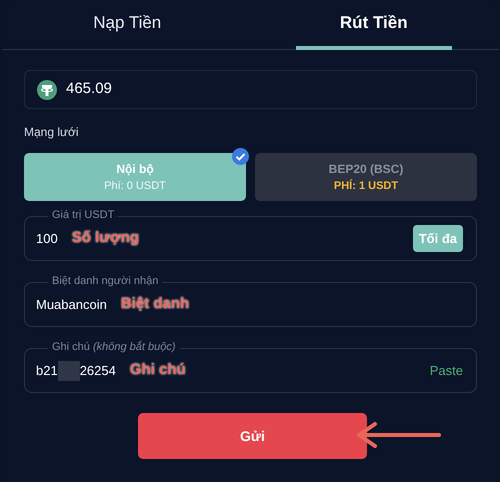 This screenshot has width=500, height=482. Describe the element at coordinates (127, 25) in the screenshot. I see `tab: Nạp Tiền` at that location.